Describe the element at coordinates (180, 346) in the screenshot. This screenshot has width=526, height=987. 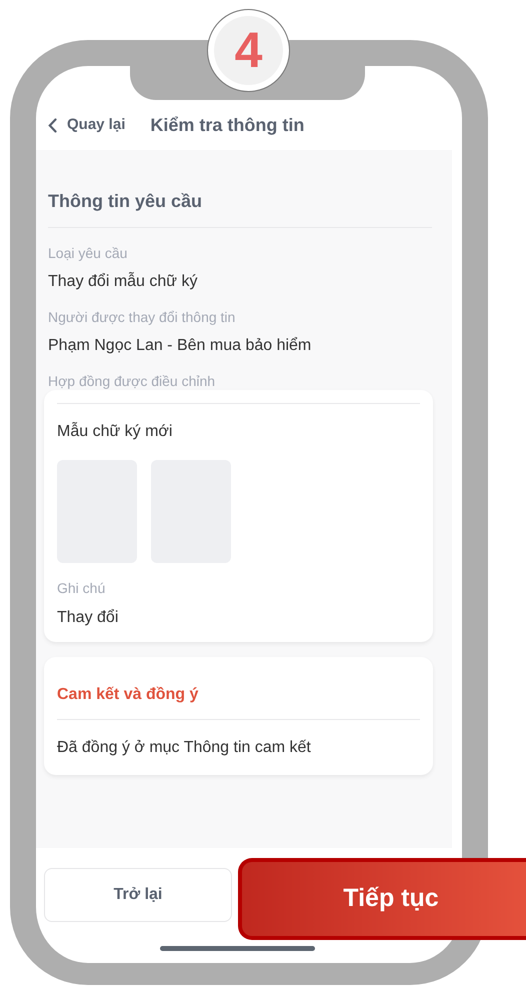
I see `field-value: Phạm Ngọc Lan - Bên mua bảo hiểm` at that location.